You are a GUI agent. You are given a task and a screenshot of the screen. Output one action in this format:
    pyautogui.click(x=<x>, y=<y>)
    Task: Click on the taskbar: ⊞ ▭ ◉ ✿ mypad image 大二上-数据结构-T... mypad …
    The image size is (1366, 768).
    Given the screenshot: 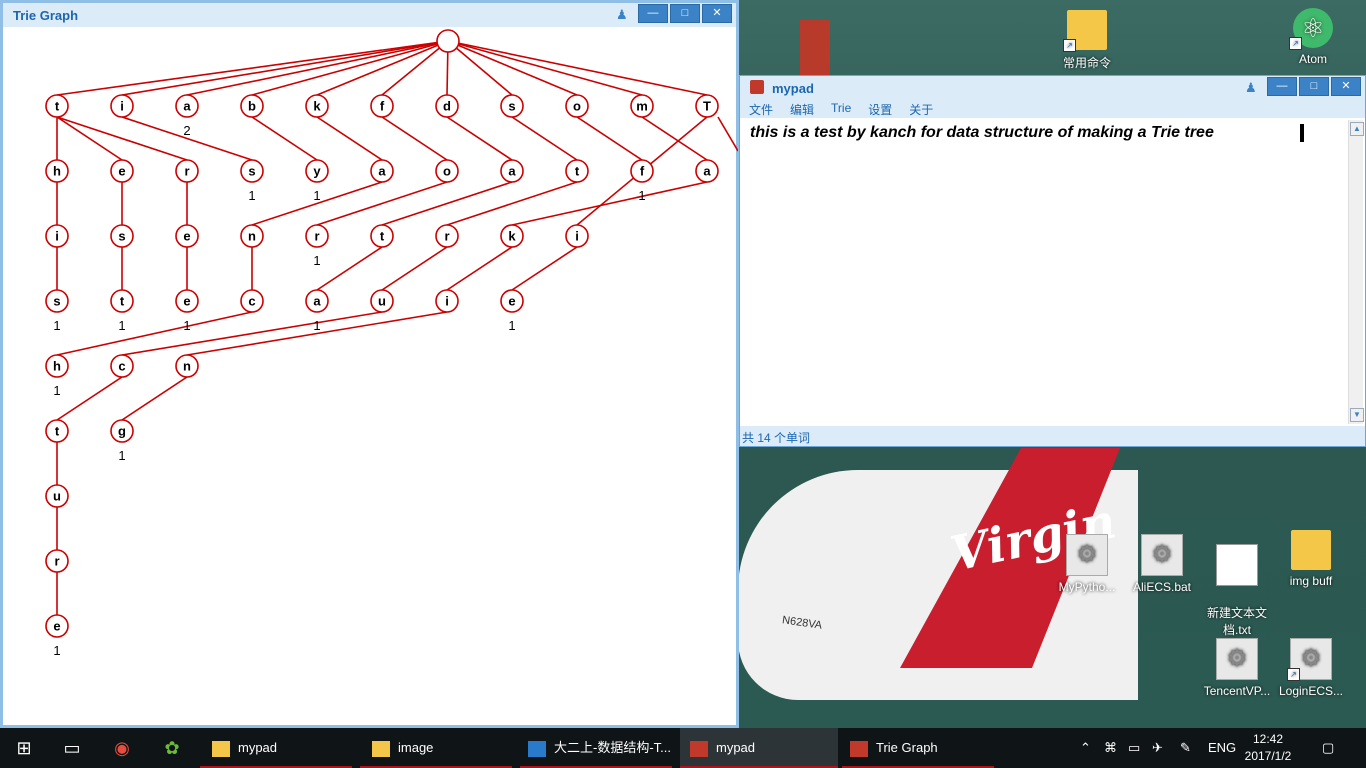 What is the action you would take?
    pyautogui.click(x=683, y=748)
    